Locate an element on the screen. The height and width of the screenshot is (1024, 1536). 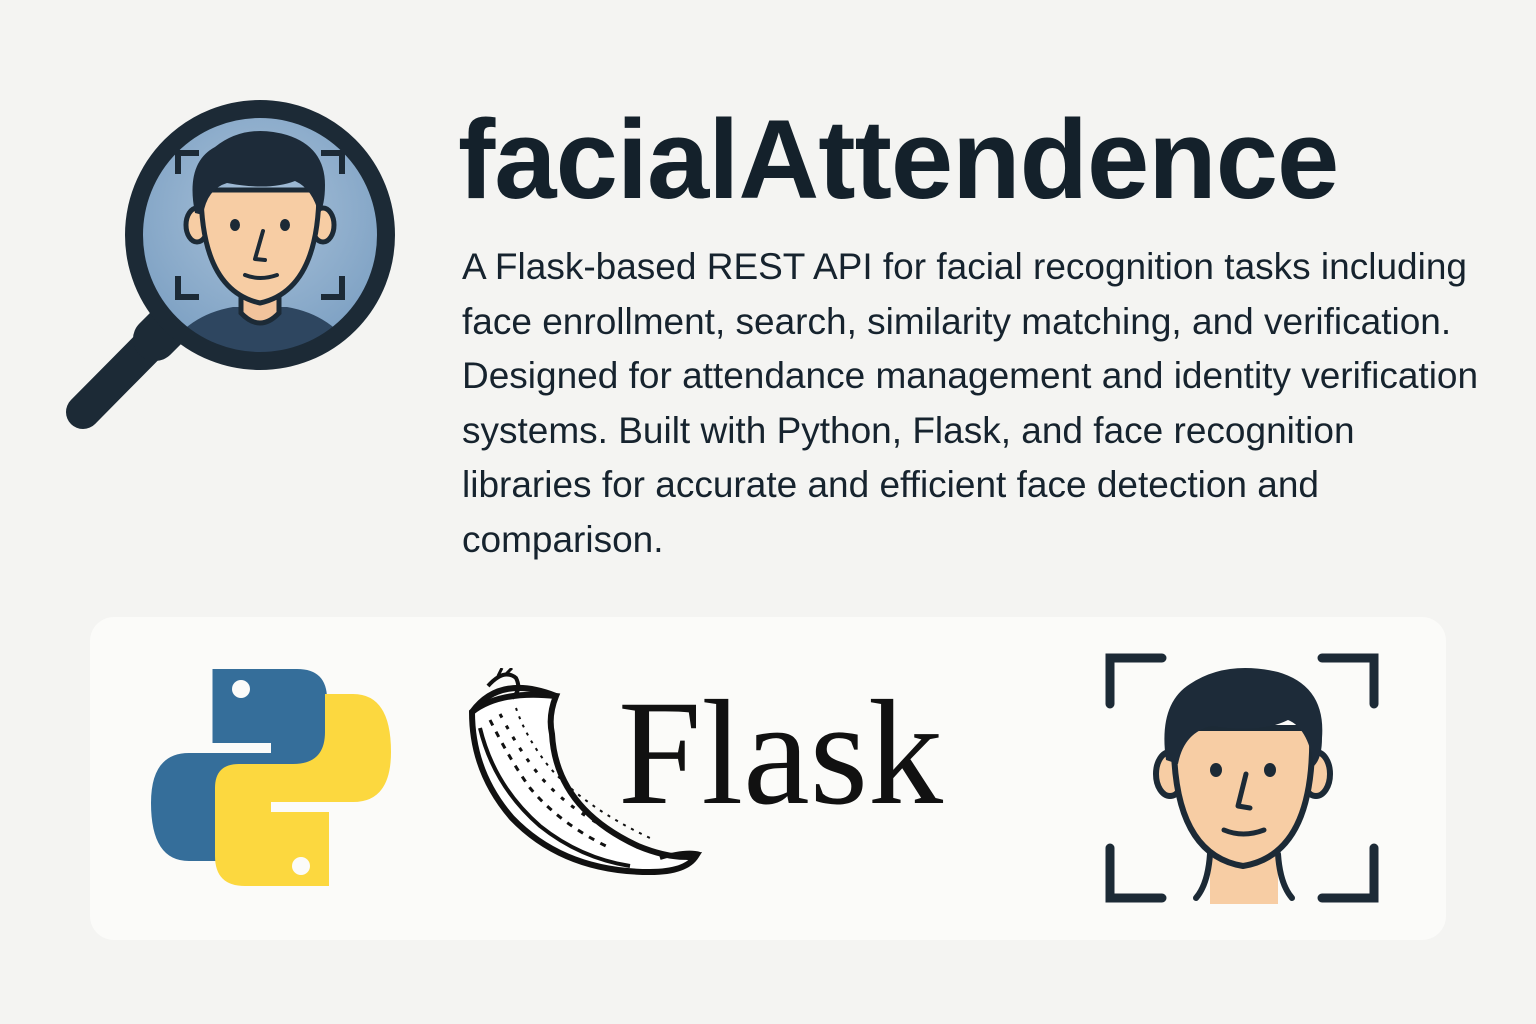
magnifier-face-icon is located at coordinates (230, 264).